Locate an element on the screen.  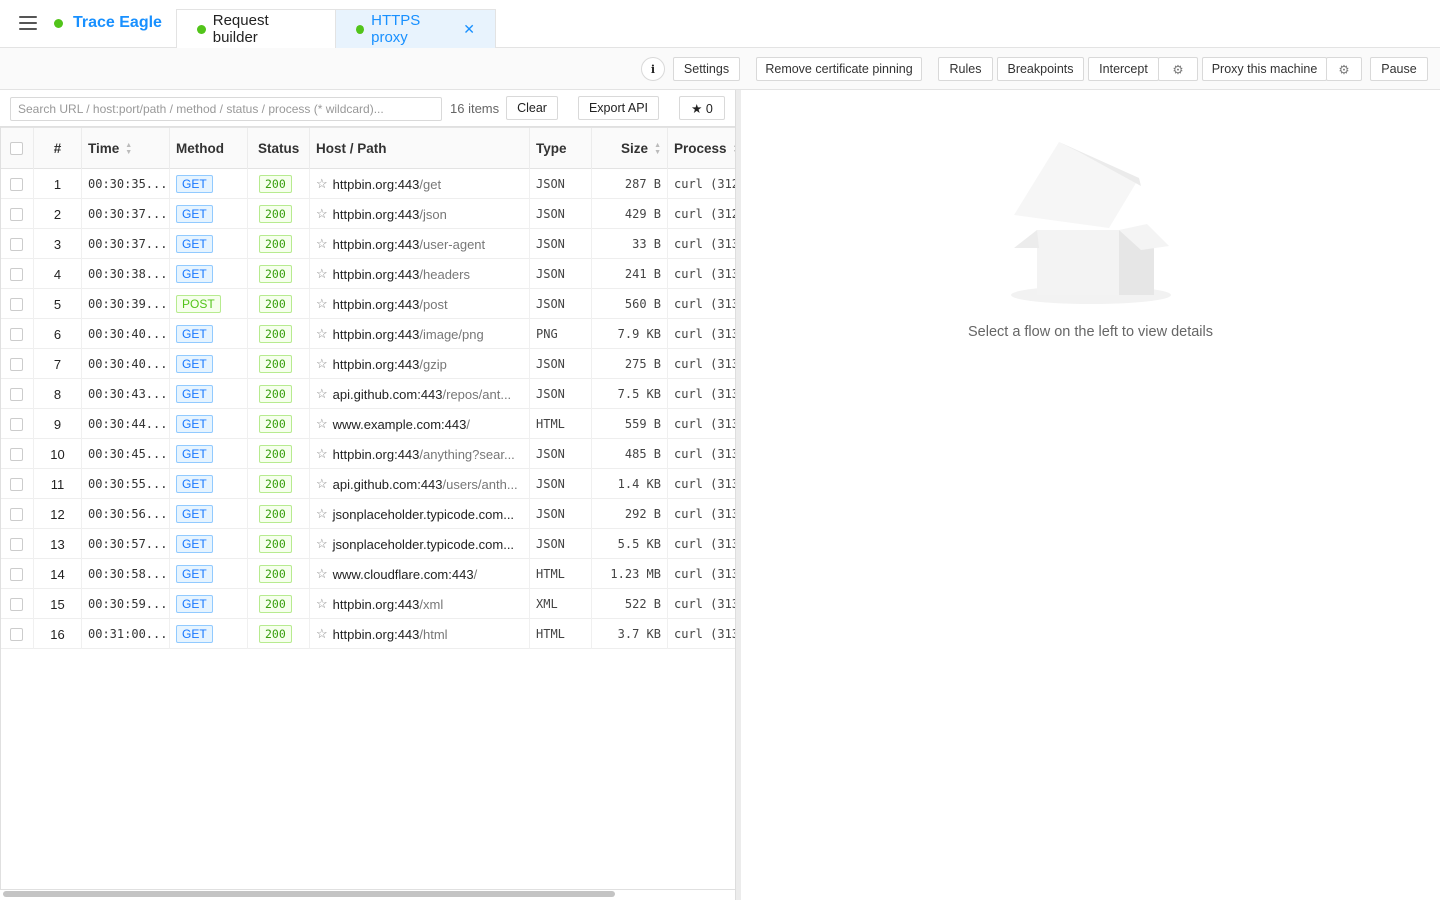
remove-certificate-pinning-button: Remove certificate pinning is located at coordinates (839, 69).